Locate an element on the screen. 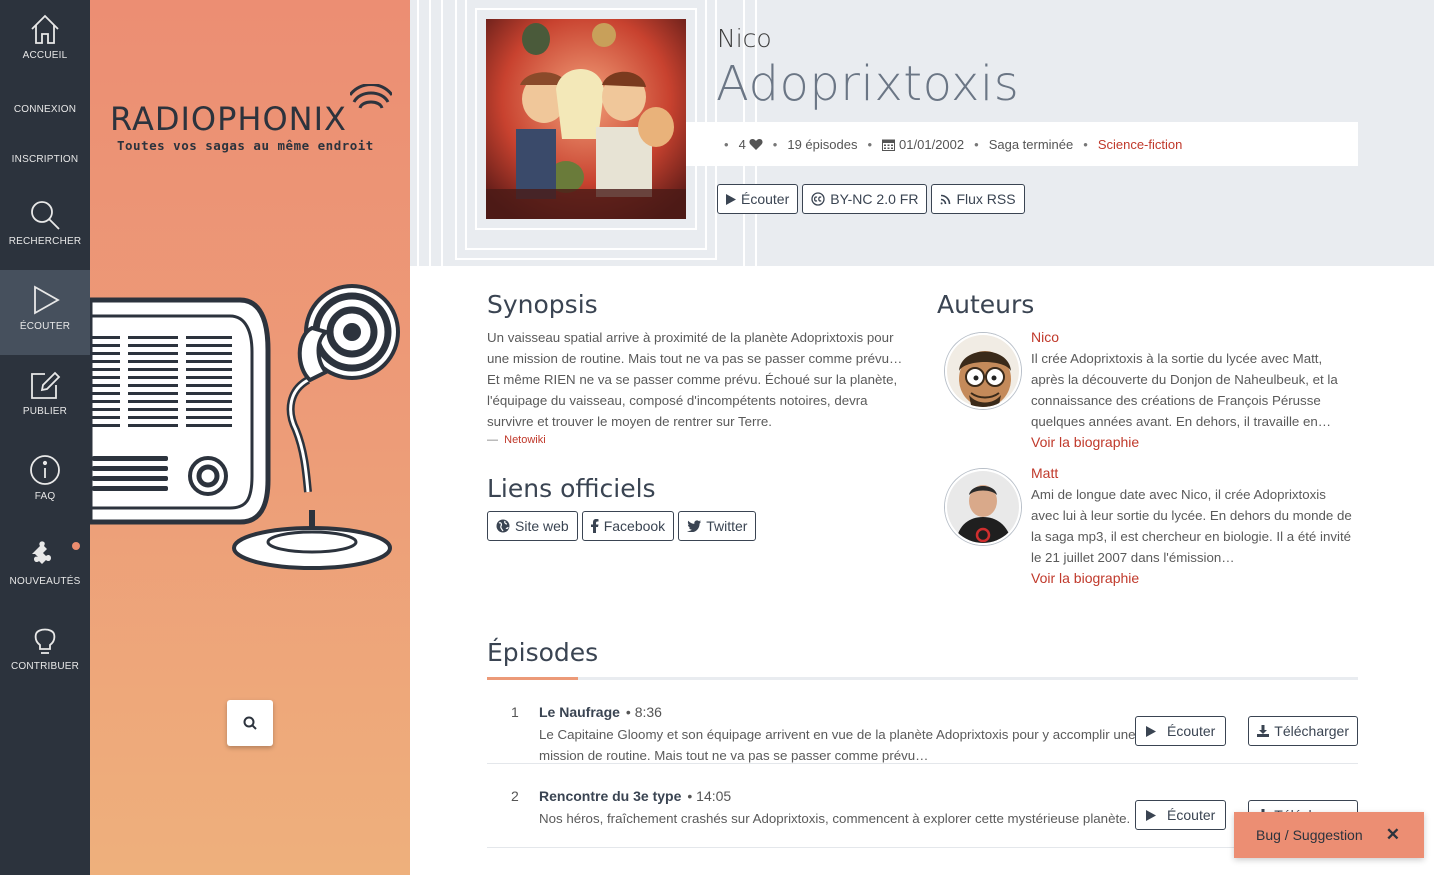 This screenshot has height=875, width=1434. calendar-icon is located at coordinates (889, 145).